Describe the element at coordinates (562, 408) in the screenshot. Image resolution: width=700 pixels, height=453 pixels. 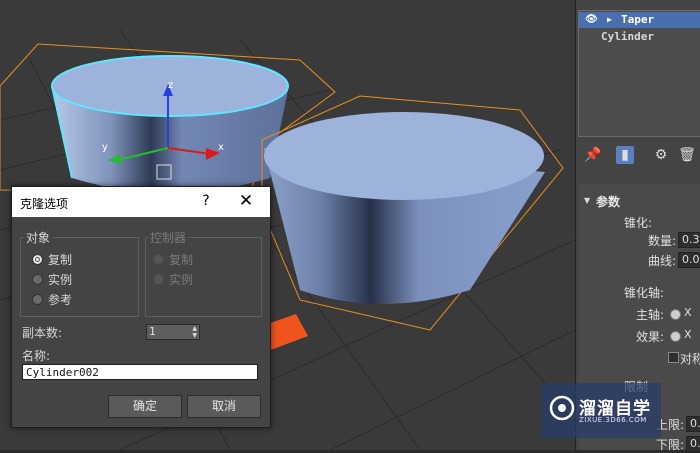
I see `watermark-logo-icon` at that location.